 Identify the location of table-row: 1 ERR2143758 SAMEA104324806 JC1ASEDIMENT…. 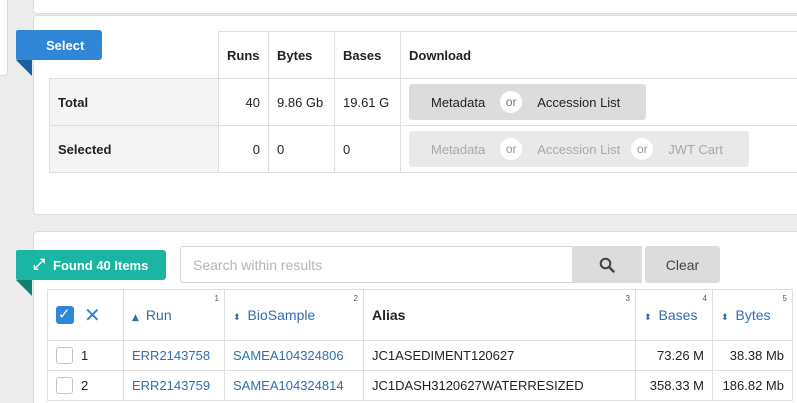
(420, 355).